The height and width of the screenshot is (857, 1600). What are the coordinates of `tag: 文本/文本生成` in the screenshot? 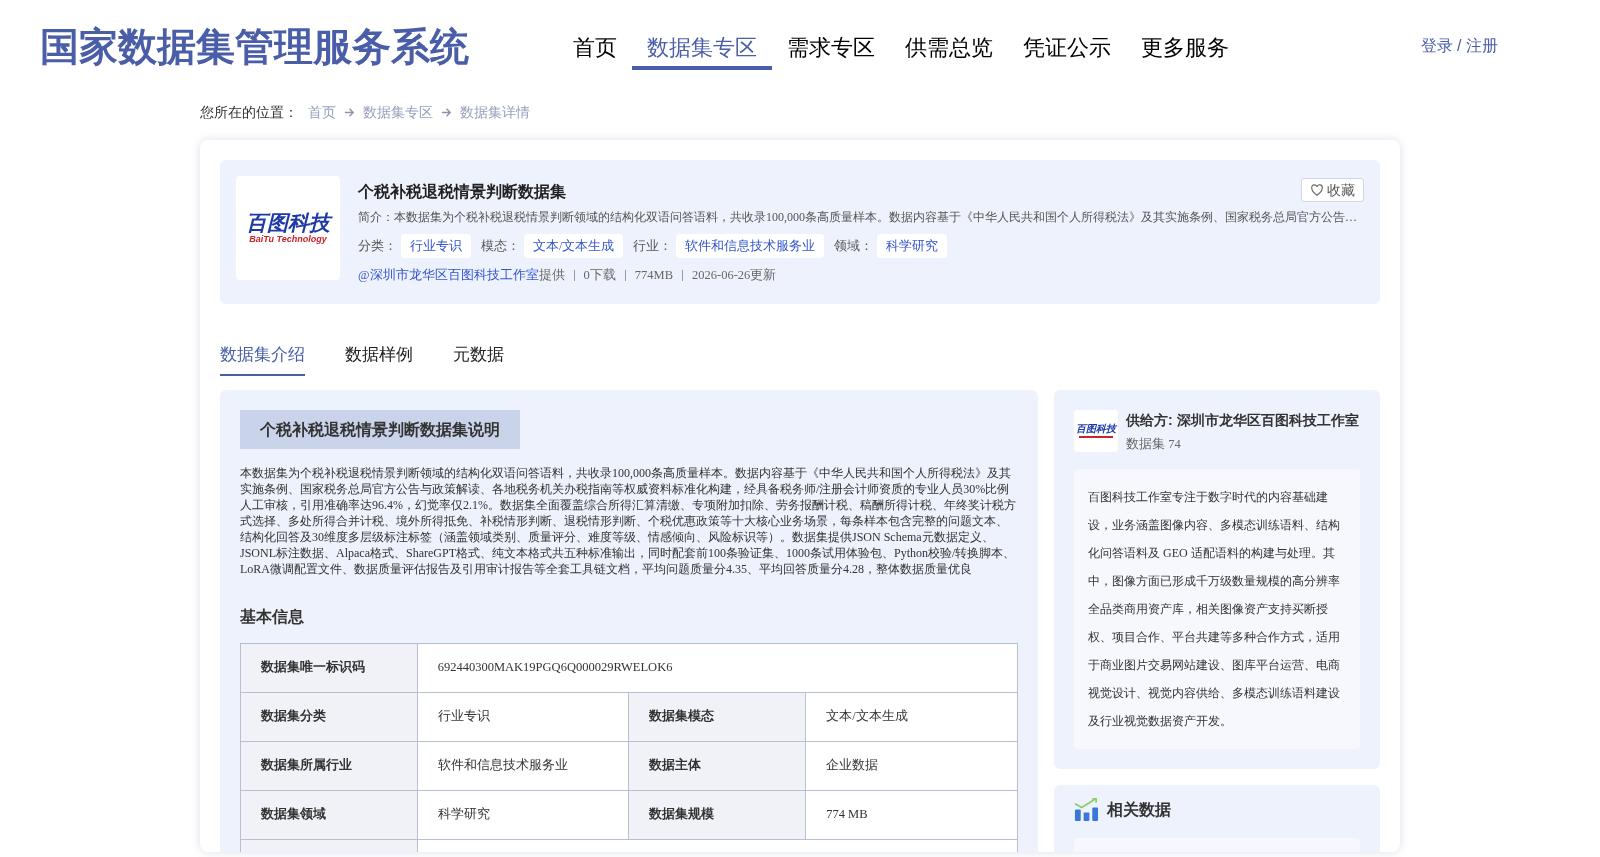 It's located at (574, 246).